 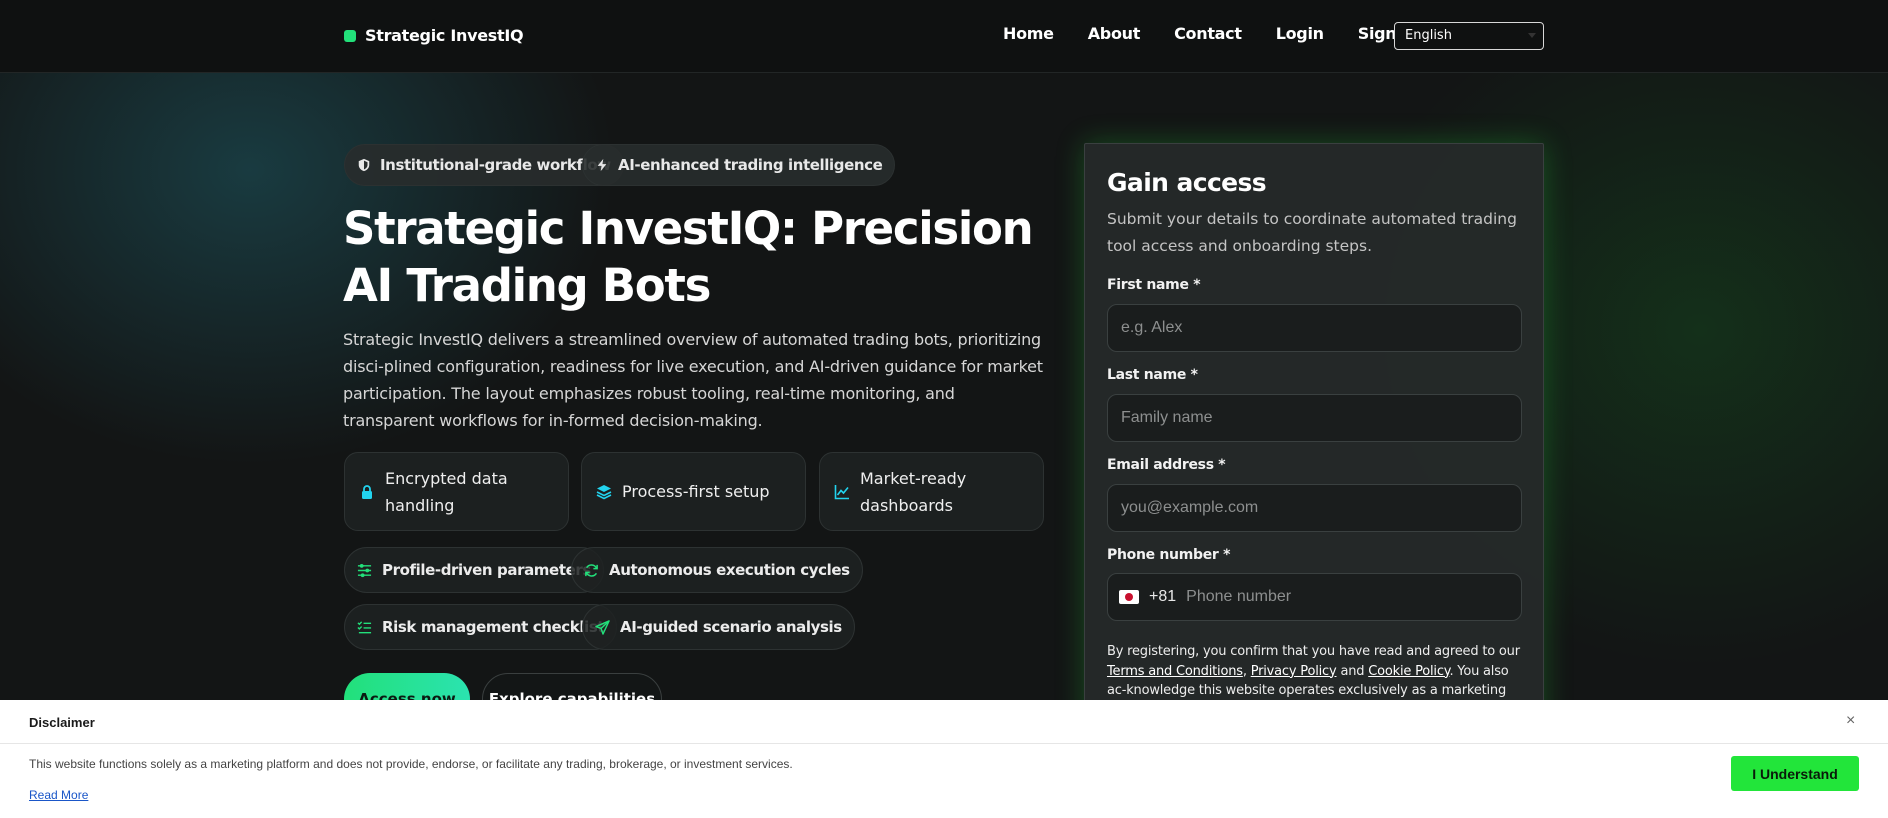 What do you see at coordinates (1532, 35) in the screenshot?
I see `chevron-down-icon` at bounding box center [1532, 35].